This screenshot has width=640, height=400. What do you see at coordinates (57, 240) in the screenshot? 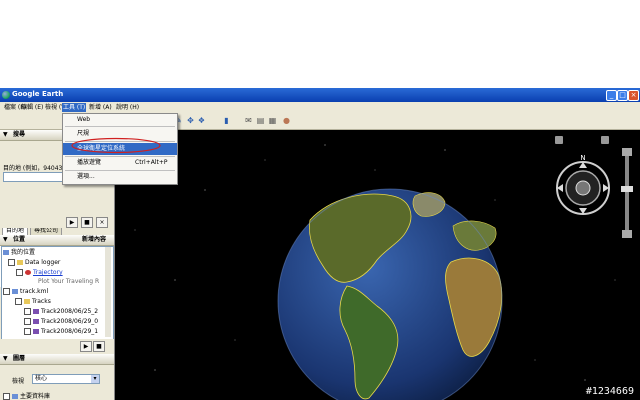
I see `places-panel-header: ▼ 位置 新增內容` at bounding box center [57, 240].